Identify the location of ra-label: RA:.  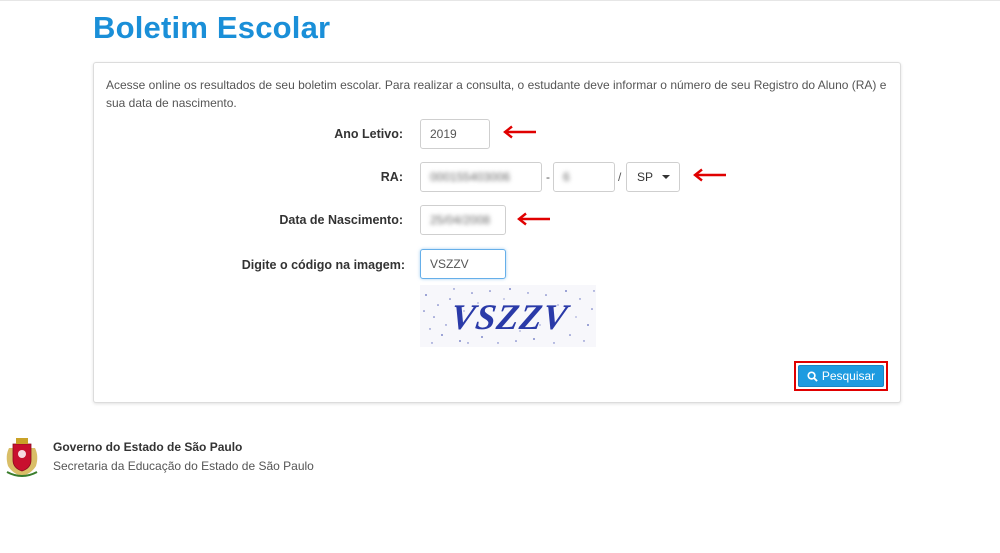
(391, 177).